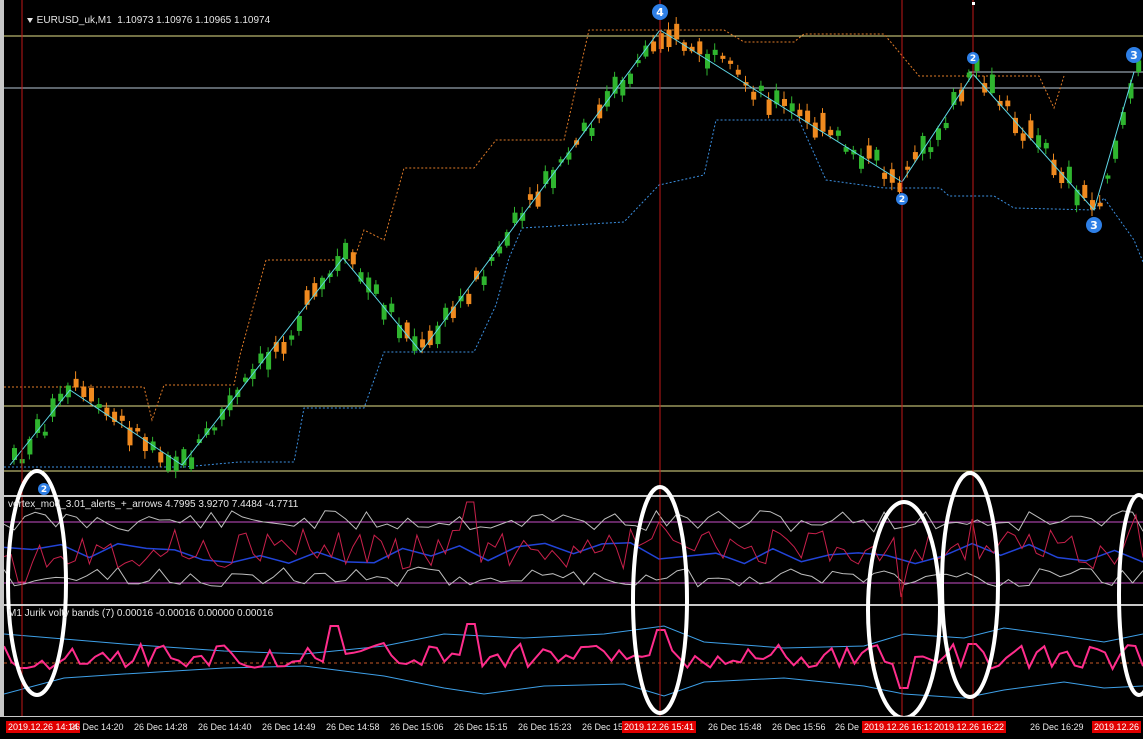 This screenshot has width=1143, height=739. Describe the element at coordinates (735, 727) in the screenshot. I see `time-tick: 26 Dec 15:48` at that location.